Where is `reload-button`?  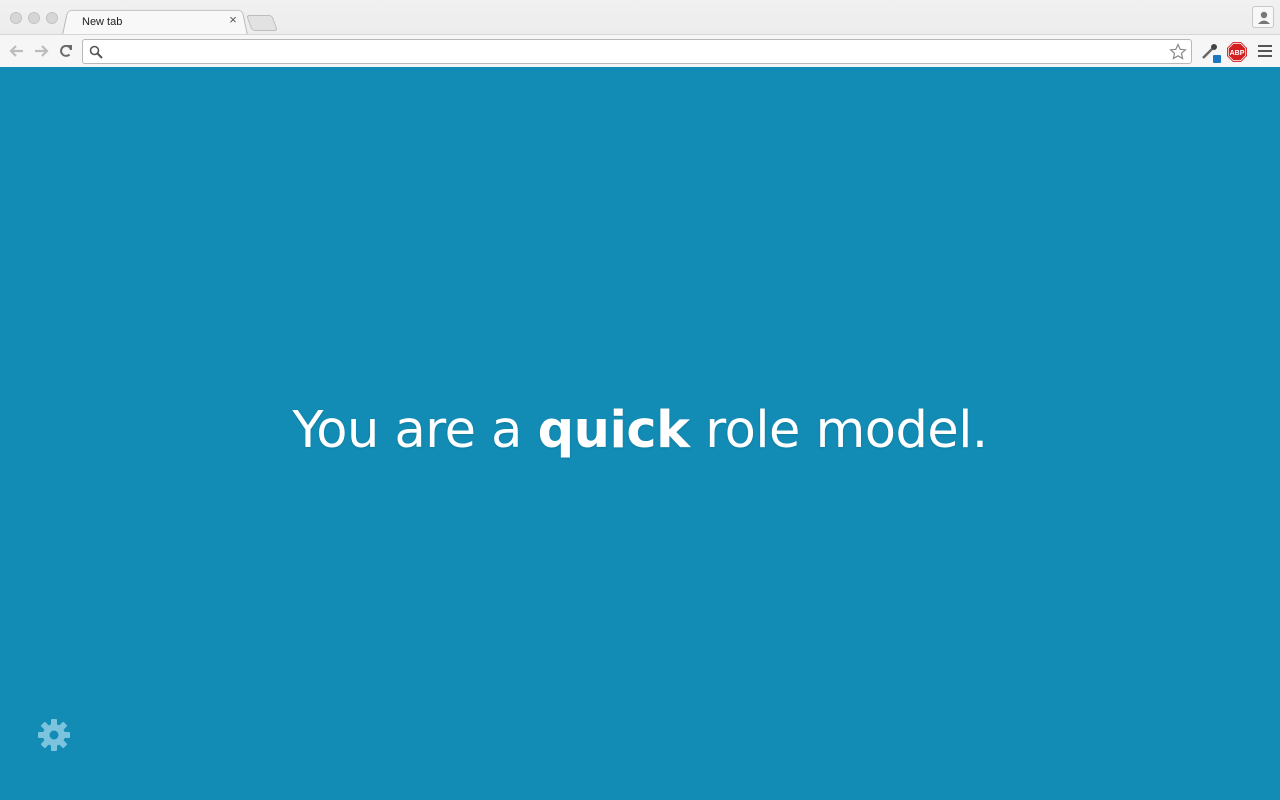
reload-button is located at coordinates (66, 51).